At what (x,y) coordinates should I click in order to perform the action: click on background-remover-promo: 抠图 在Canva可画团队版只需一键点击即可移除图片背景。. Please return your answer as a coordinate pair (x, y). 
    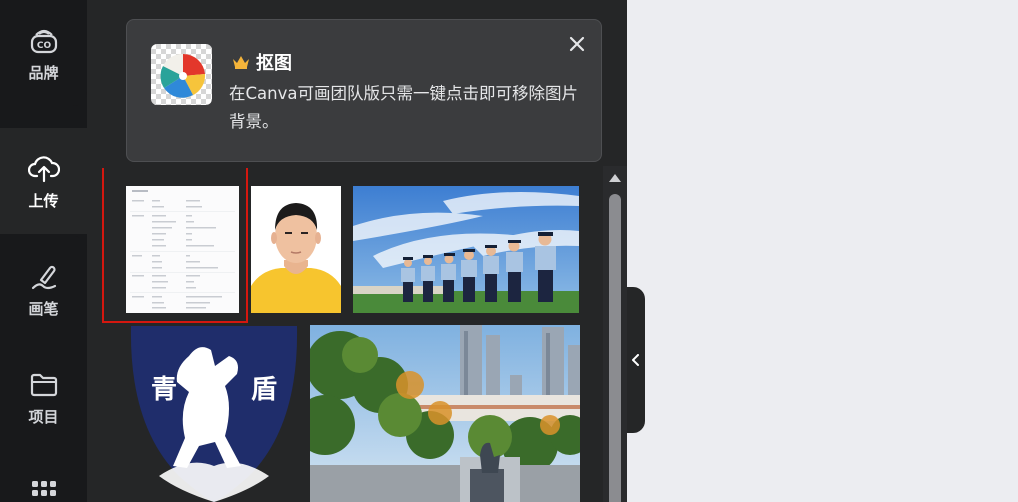
    Looking at the image, I should click on (364, 90).